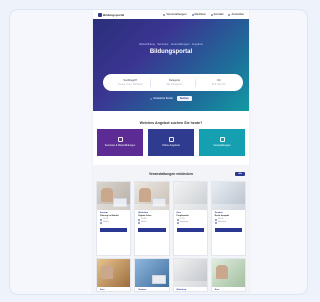  What do you see at coordinates (190, 218) in the screenshot?
I see `event-card: Kurs Projektarbeit 22.03. Hamburg` at bounding box center [190, 218].